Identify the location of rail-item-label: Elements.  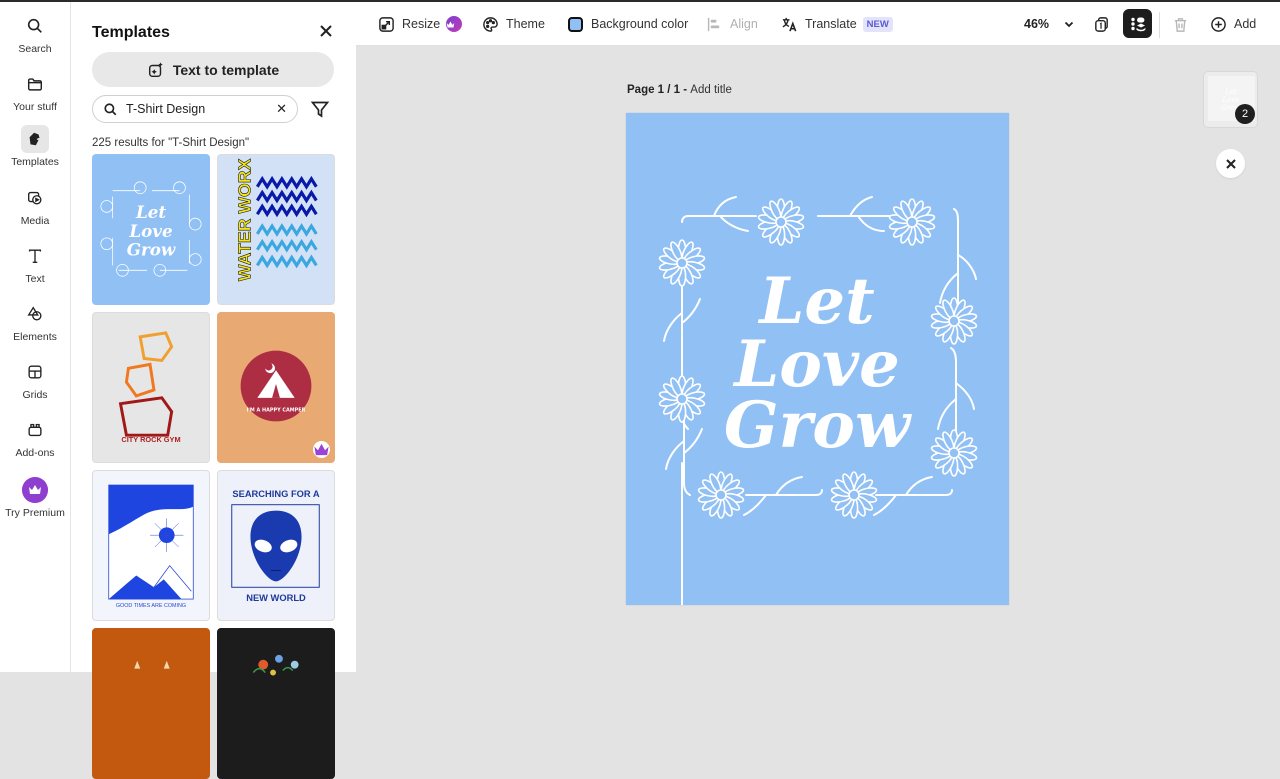
(35, 337).